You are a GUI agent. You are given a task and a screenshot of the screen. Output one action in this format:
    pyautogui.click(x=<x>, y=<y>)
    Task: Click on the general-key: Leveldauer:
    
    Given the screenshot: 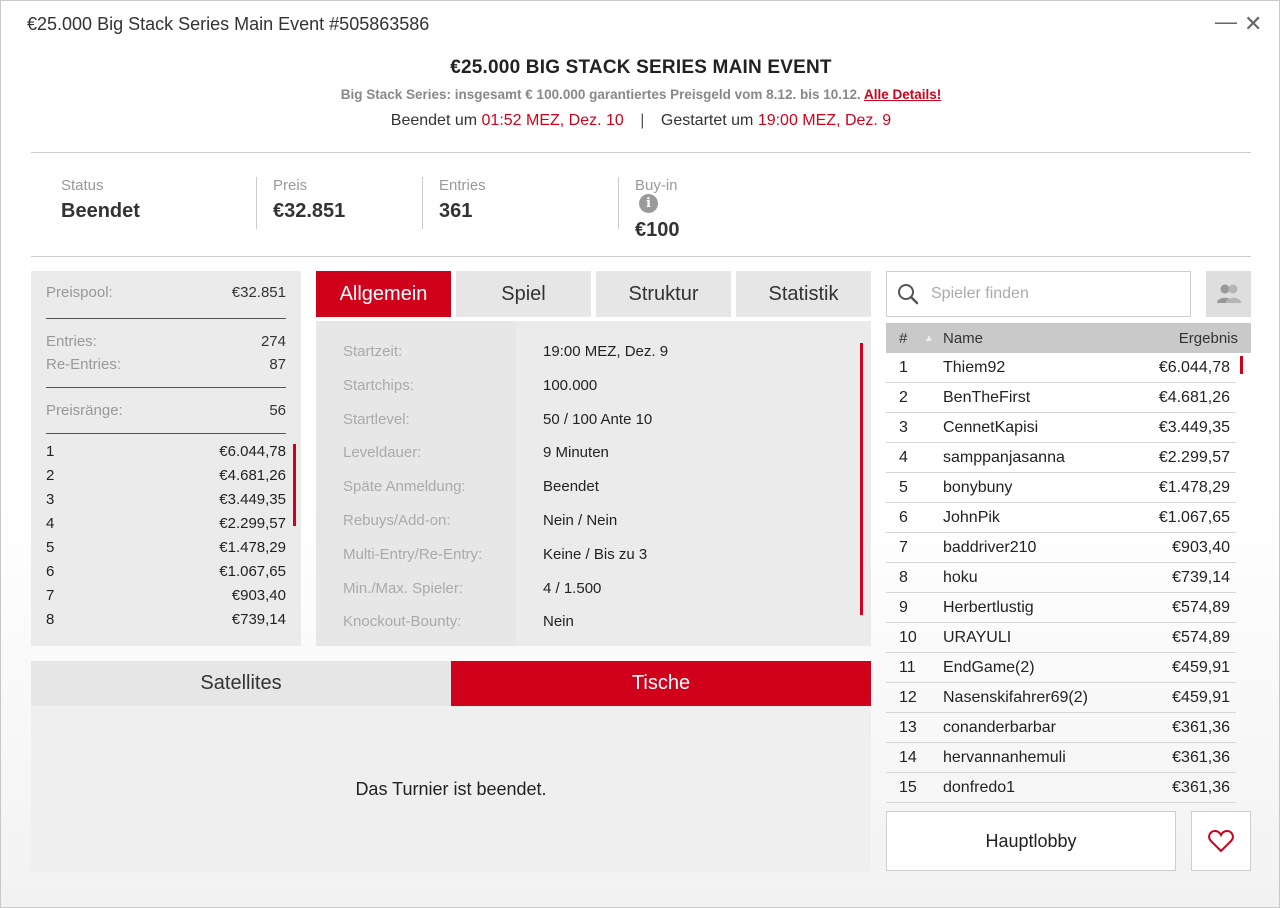 What is the action you would take?
    pyautogui.click(x=382, y=453)
    